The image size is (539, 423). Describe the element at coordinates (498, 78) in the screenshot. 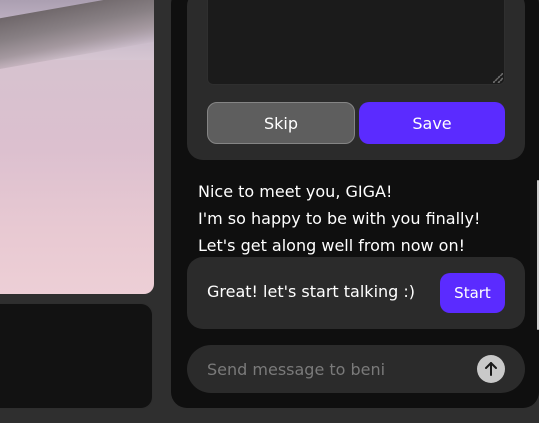

I see `resize-grip-icon` at that location.